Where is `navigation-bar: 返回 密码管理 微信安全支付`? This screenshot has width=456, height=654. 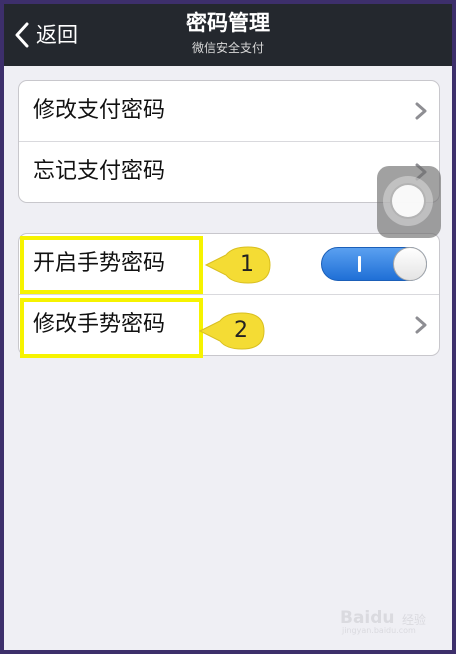
navigation-bar: 返回 密码管理 微信安全支付 is located at coordinates (228, 35).